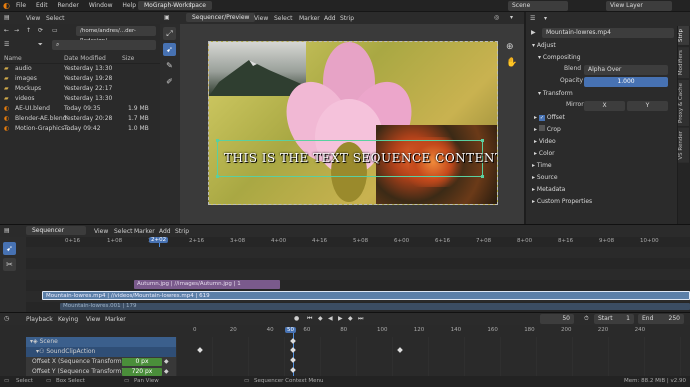 This screenshot has width=690, height=387. I want to click on jump-end-icon: ⏭, so click(360, 319).